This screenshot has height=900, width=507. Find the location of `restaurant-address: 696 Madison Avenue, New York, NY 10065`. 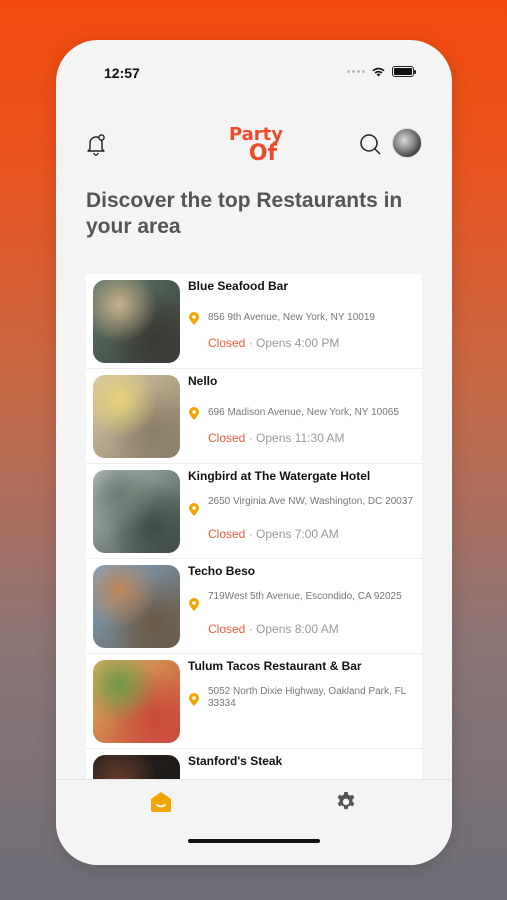

restaurant-address: 696 Madison Avenue, New York, NY 10065 is located at coordinates (303, 412).